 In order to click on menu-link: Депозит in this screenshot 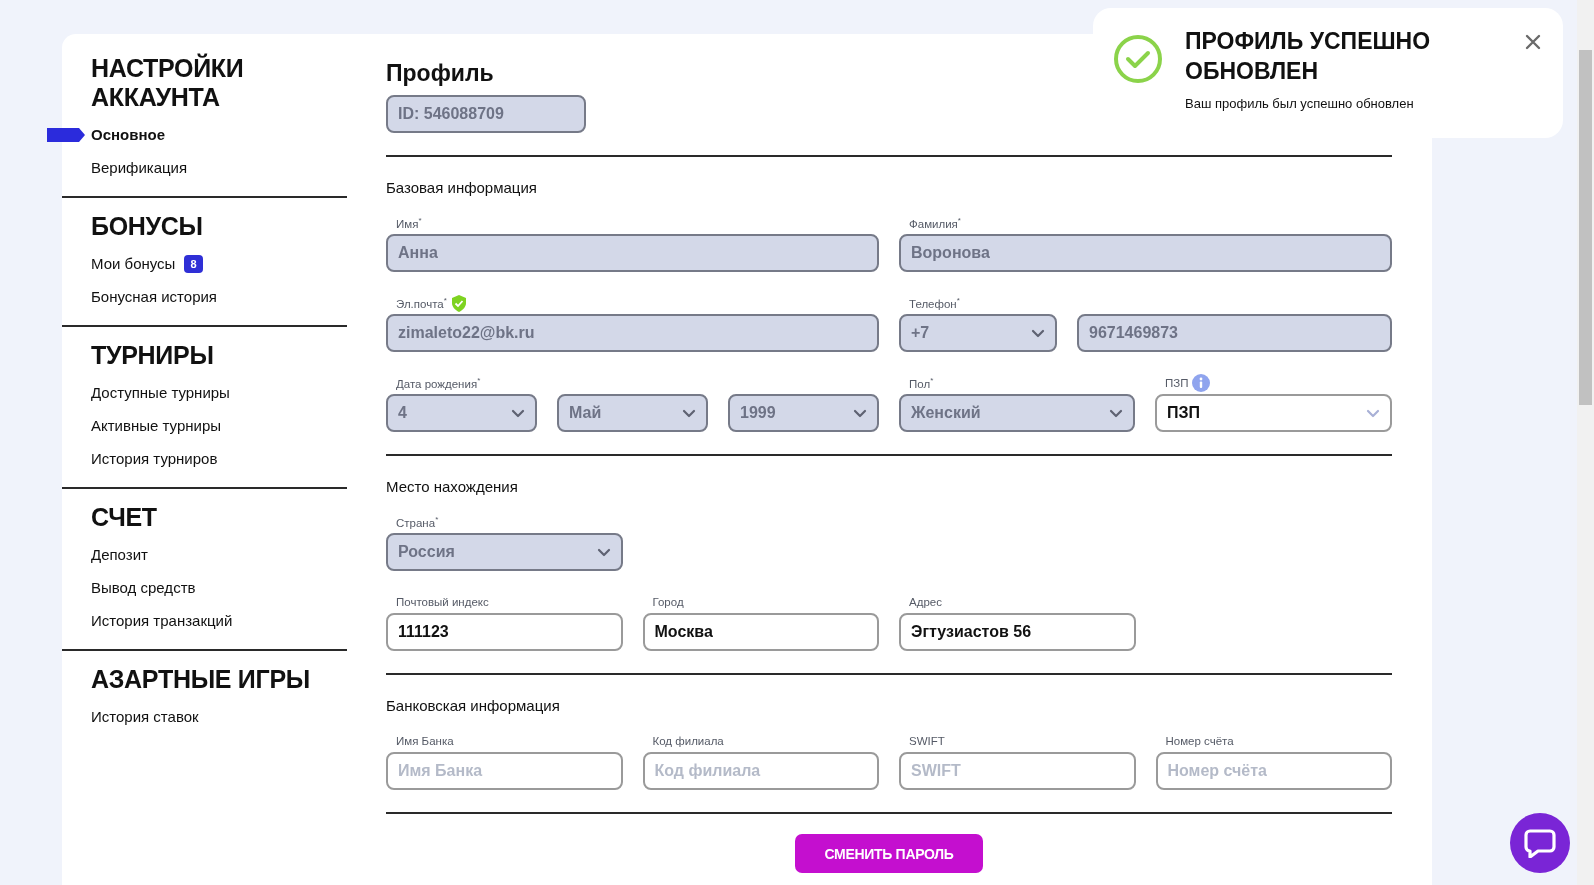, I will do `click(119, 554)`.